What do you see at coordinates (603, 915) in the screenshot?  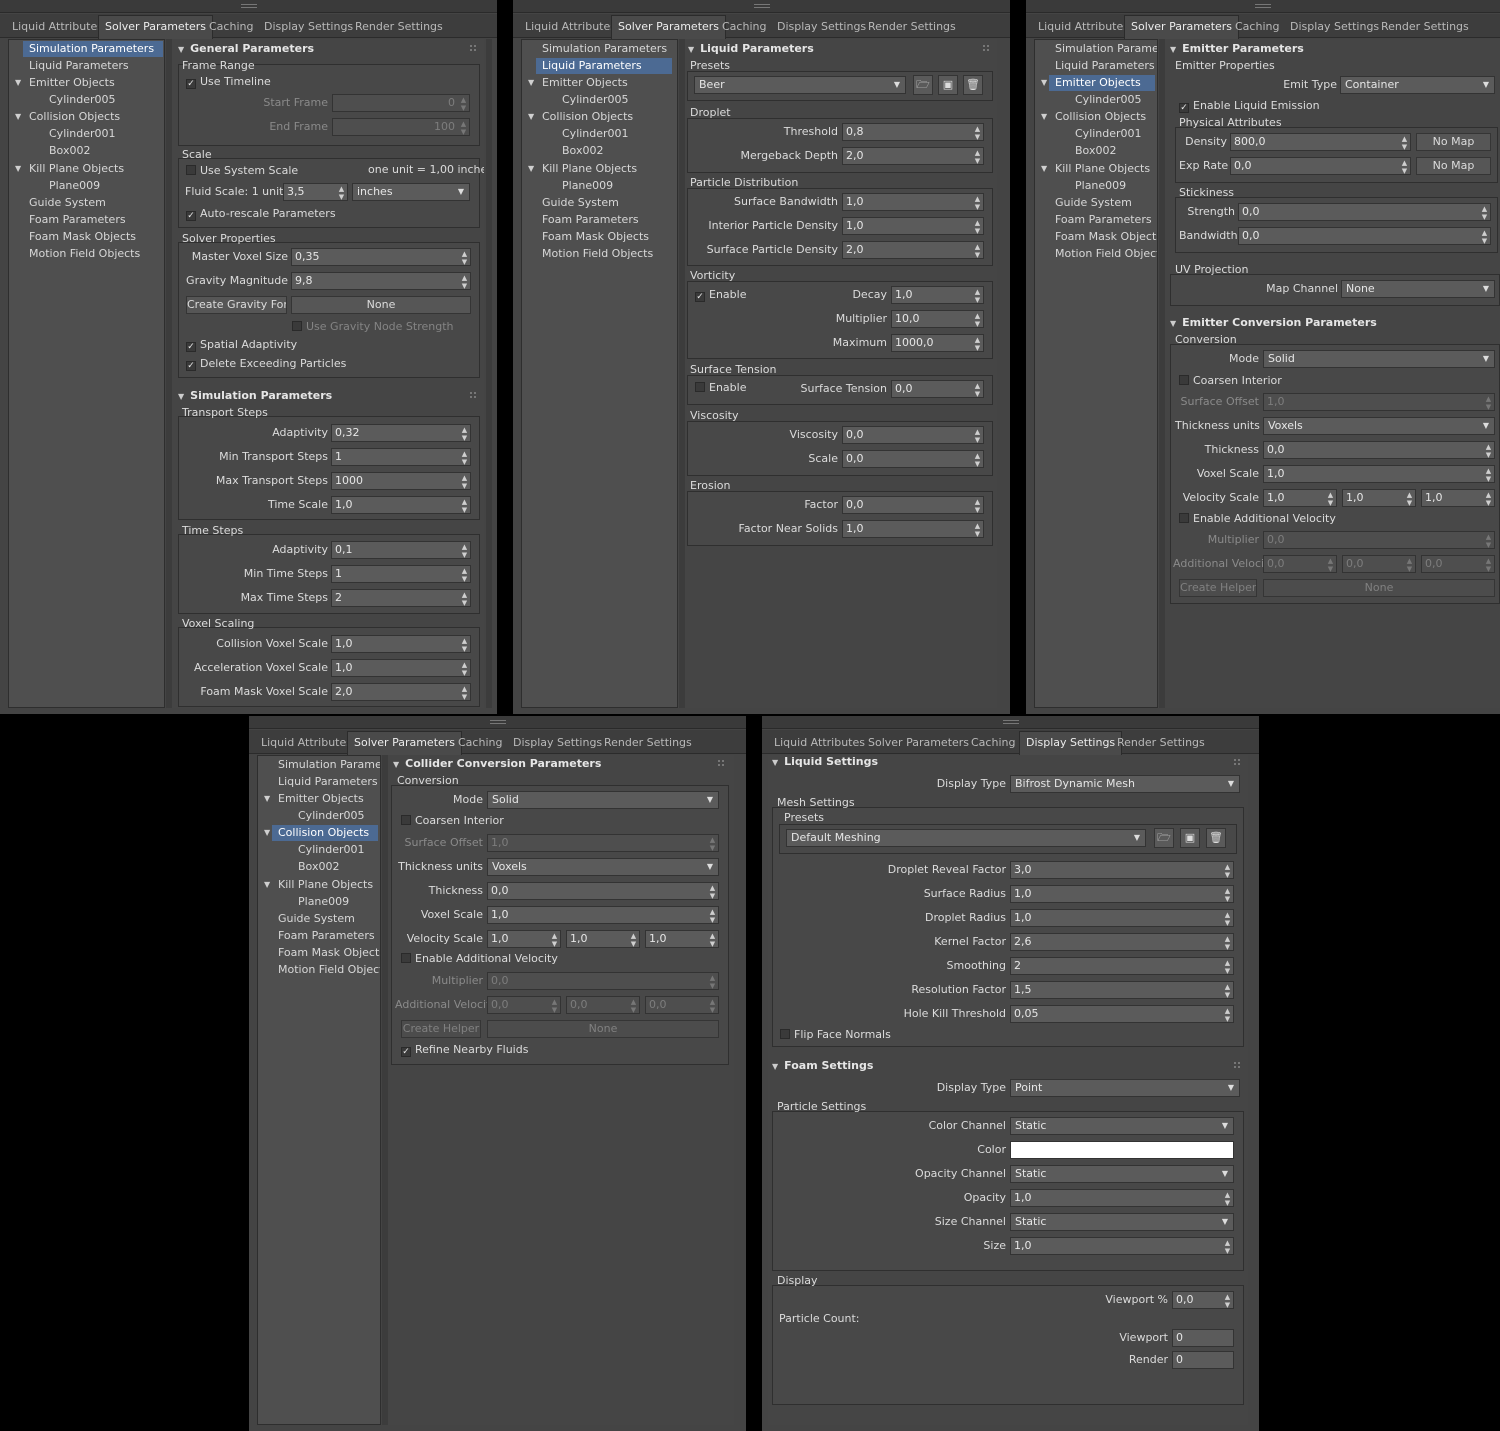 I see `voxel-scale-spinner: 1,0 ▲ ▼` at bounding box center [603, 915].